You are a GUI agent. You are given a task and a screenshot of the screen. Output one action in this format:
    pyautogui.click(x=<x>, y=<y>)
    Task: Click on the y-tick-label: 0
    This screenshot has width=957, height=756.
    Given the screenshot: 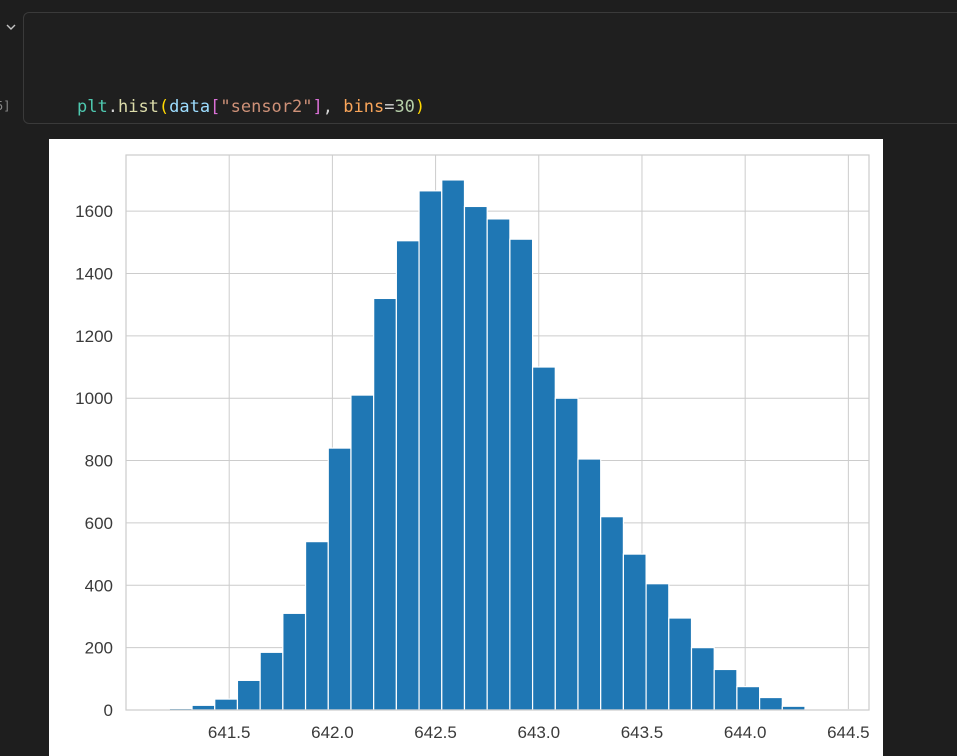 What is the action you would take?
    pyautogui.click(x=108, y=710)
    